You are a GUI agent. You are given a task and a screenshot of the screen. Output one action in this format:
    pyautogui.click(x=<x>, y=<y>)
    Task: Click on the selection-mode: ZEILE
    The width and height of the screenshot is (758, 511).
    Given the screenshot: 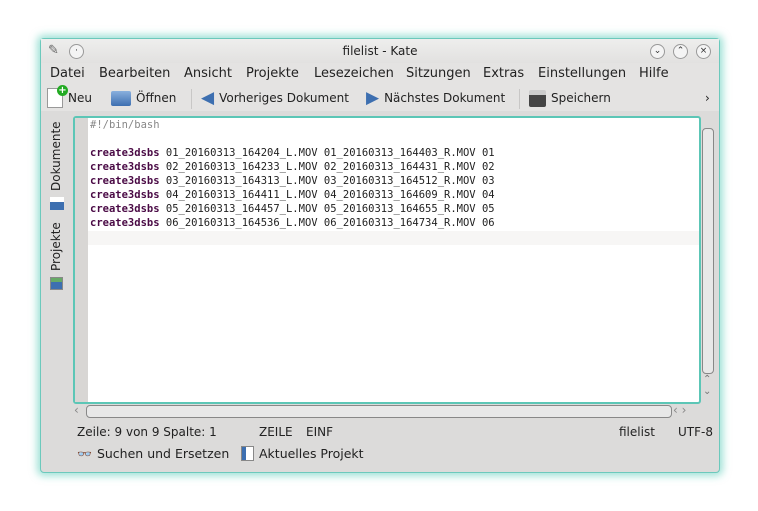 What is the action you would take?
    pyautogui.click(x=276, y=432)
    